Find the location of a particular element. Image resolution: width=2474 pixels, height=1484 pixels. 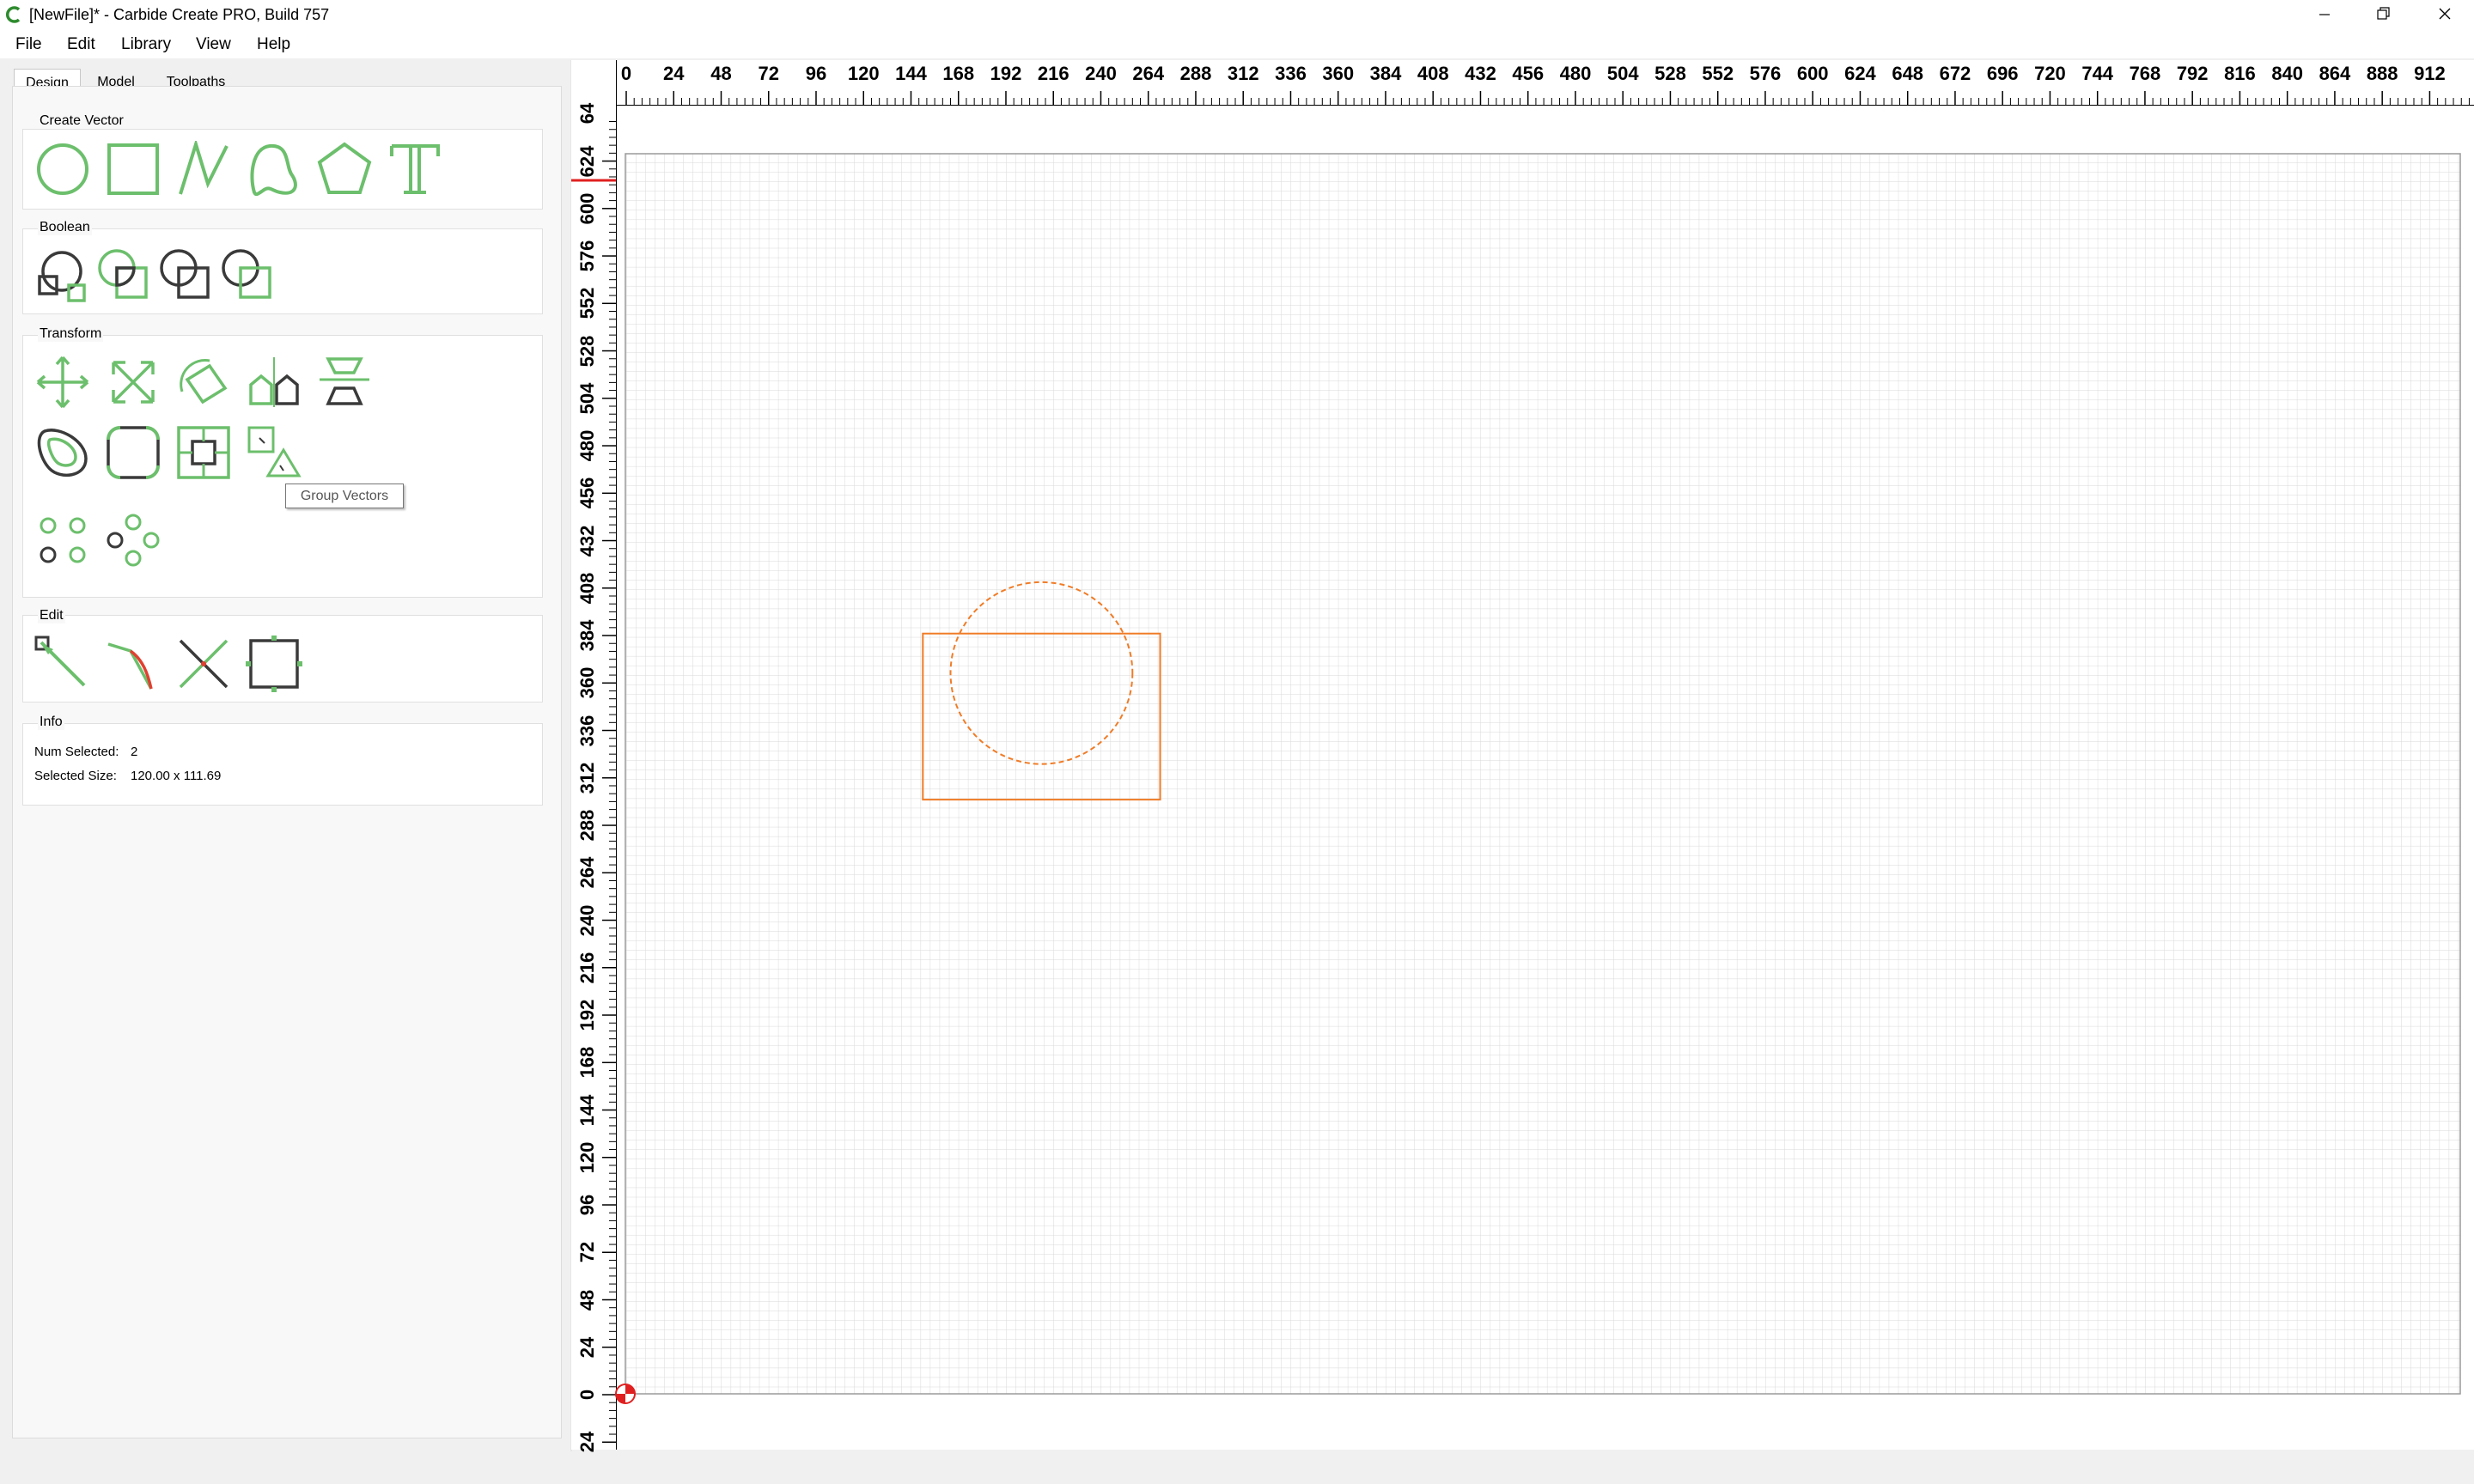

ruler-v-label: 144 is located at coordinates (587, 1110).